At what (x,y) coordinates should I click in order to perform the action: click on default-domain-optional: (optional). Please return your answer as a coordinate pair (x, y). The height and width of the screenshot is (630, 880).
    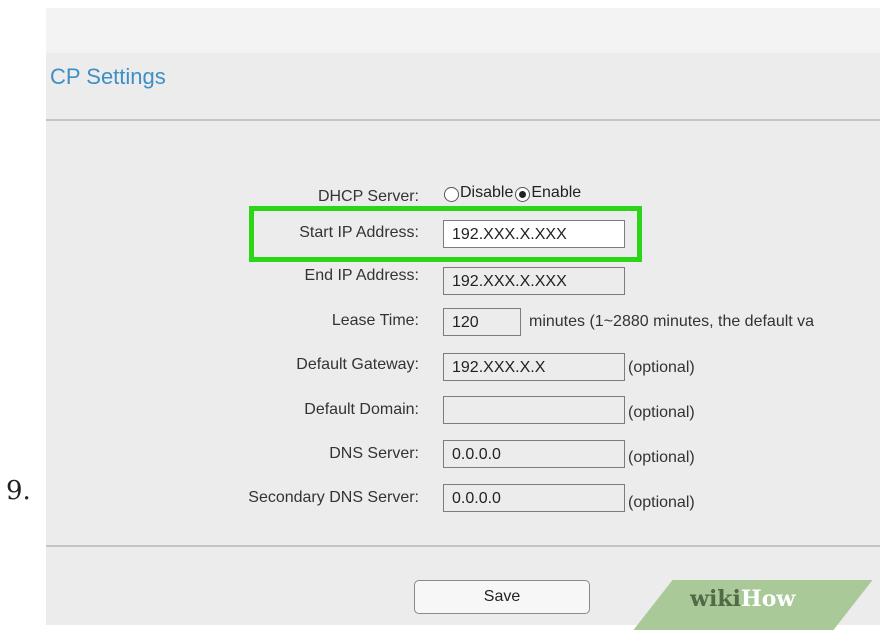
    Looking at the image, I should click on (661, 412).